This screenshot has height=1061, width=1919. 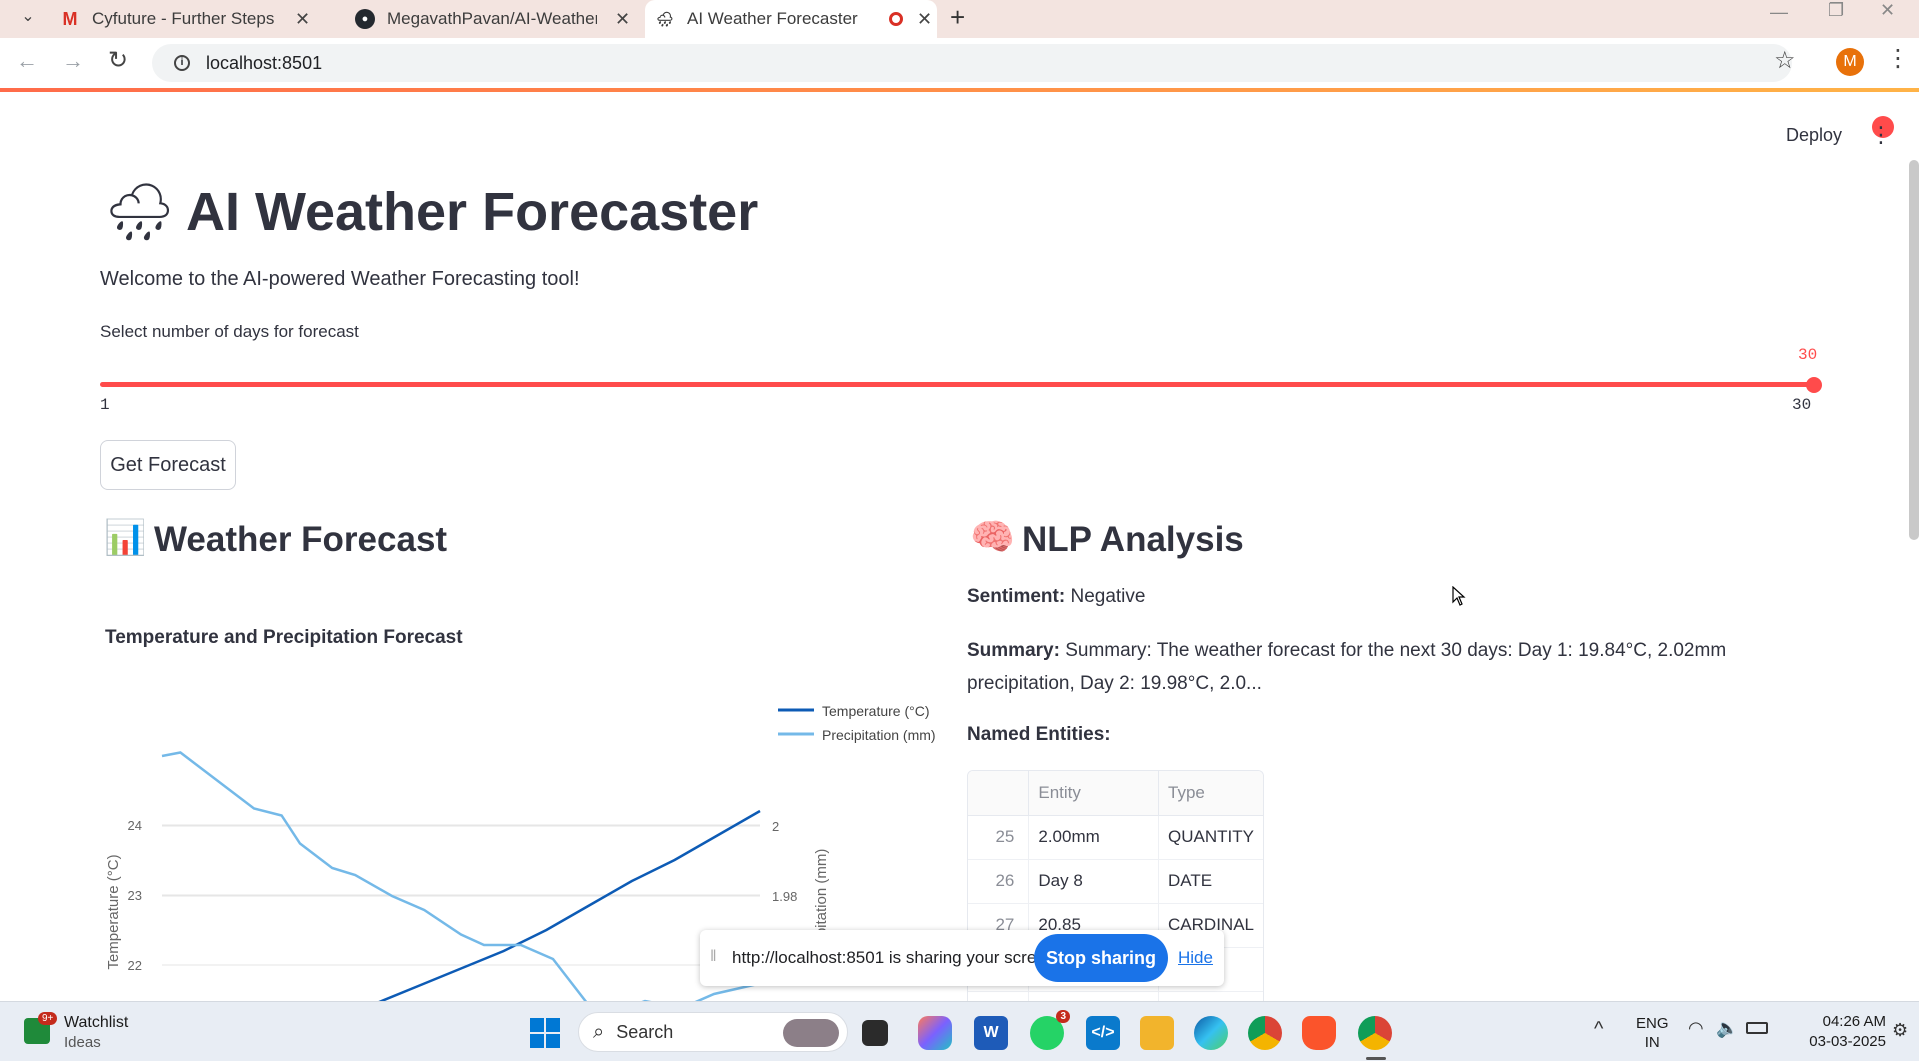 I want to click on y-tick-label: 24, so click(x=135, y=825).